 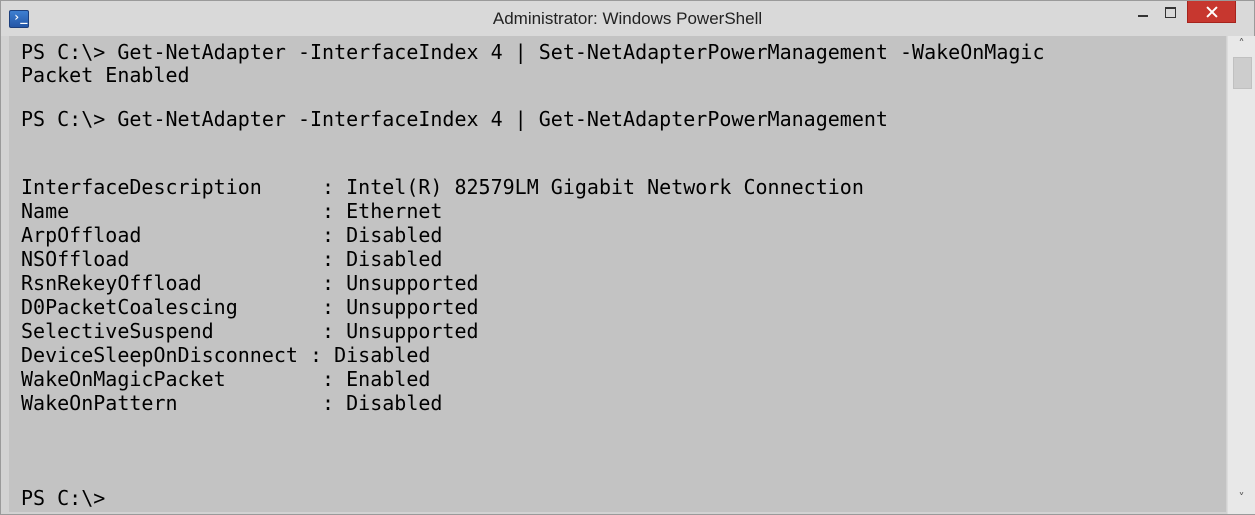 What do you see at coordinates (1242, 73) in the screenshot?
I see `scrollbar-thumb` at bounding box center [1242, 73].